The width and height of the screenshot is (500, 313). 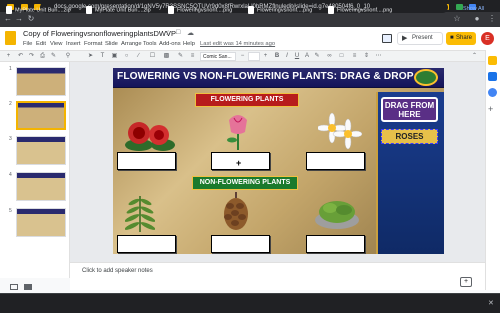 What do you see at coordinates (20, 56) in the screenshot?
I see `undo-icon: ↶` at bounding box center [20, 56].